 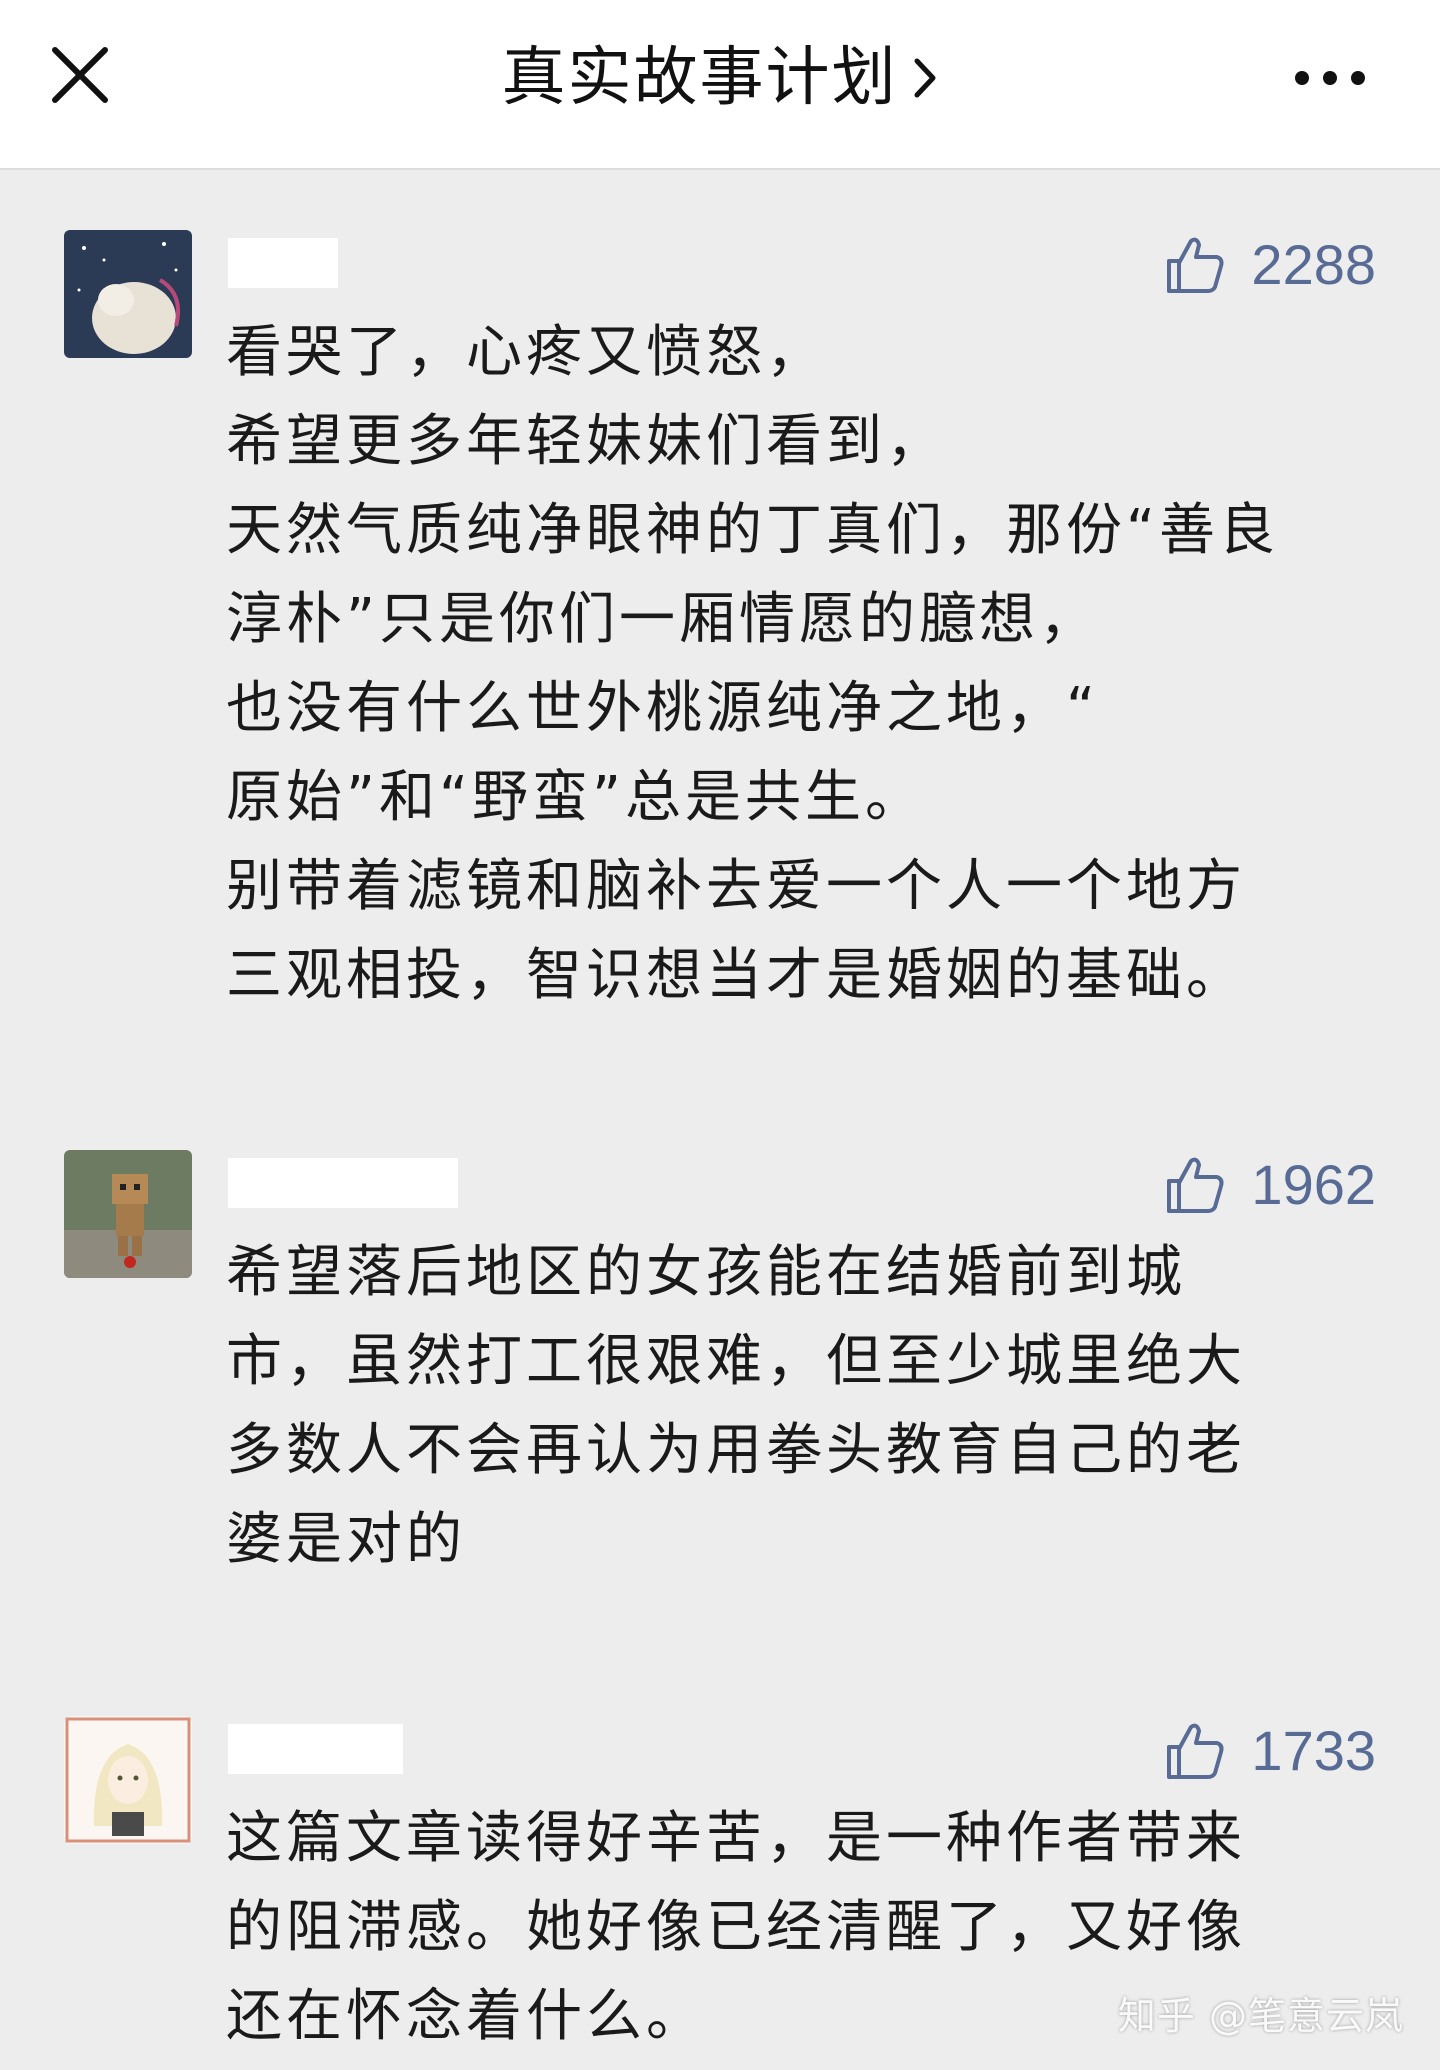 I want to click on comment-line: 也没有什么世外桃源纯净之地，“, so click(x=663, y=708).